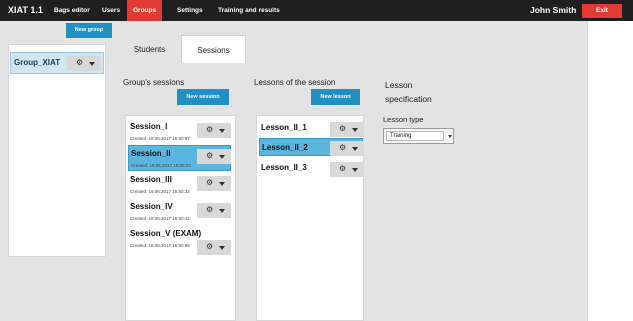 This screenshot has height=321, width=633. What do you see at coordinates (285, 147) in the screenshot?
I see `lesson-name: Lesson_II_2` at bounding box center [285, 147].